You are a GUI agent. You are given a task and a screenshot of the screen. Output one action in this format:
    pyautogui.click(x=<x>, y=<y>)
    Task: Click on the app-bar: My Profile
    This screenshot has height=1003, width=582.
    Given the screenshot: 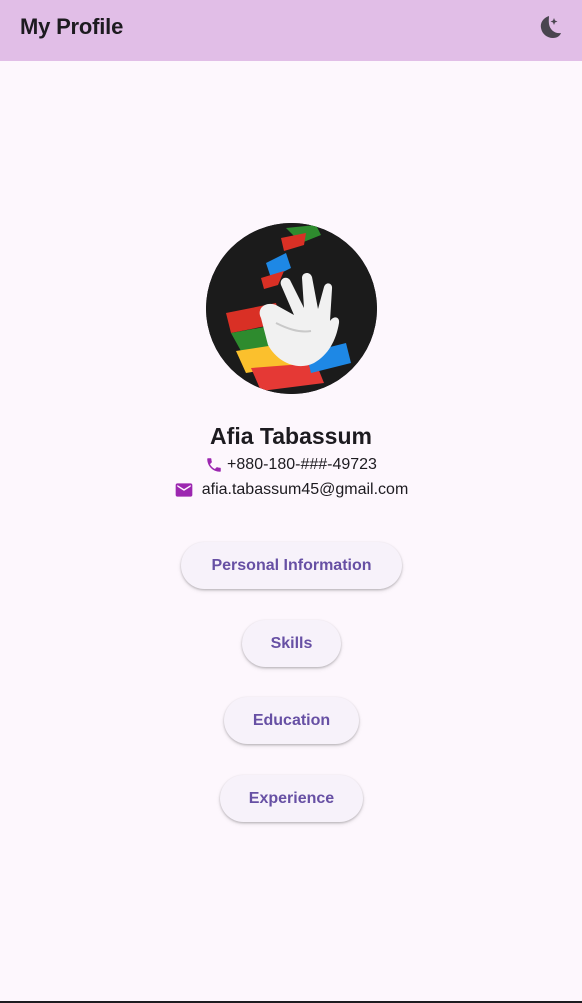 What is the action you would take?
    pyautogui.click(x=291, y=30)
    